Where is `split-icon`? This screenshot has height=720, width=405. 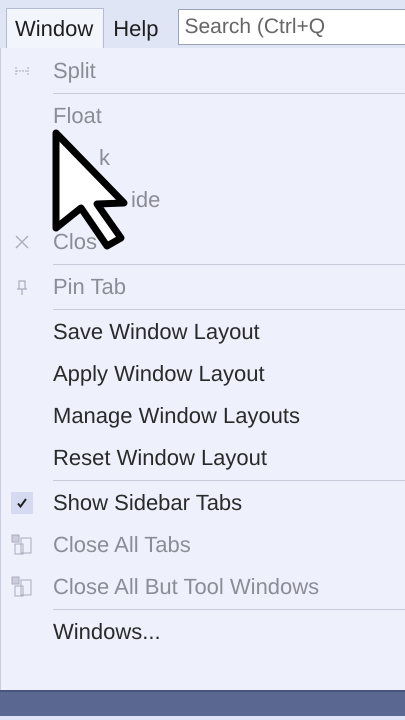 split-icon is located at coordinates (22, 71).